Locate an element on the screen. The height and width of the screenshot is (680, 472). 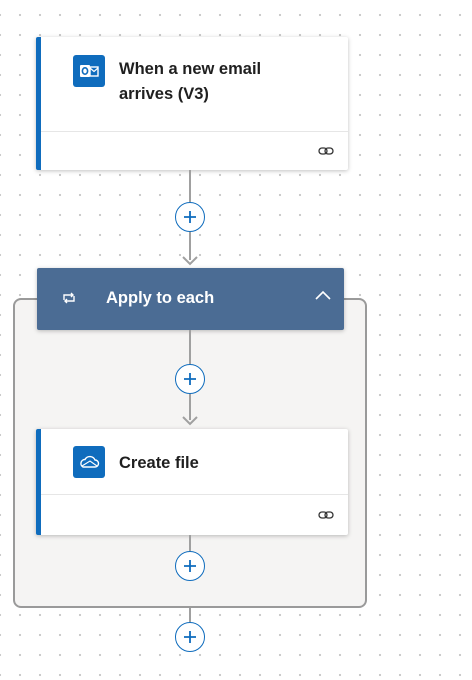
loop-icon is located at coordinates (69, 298).